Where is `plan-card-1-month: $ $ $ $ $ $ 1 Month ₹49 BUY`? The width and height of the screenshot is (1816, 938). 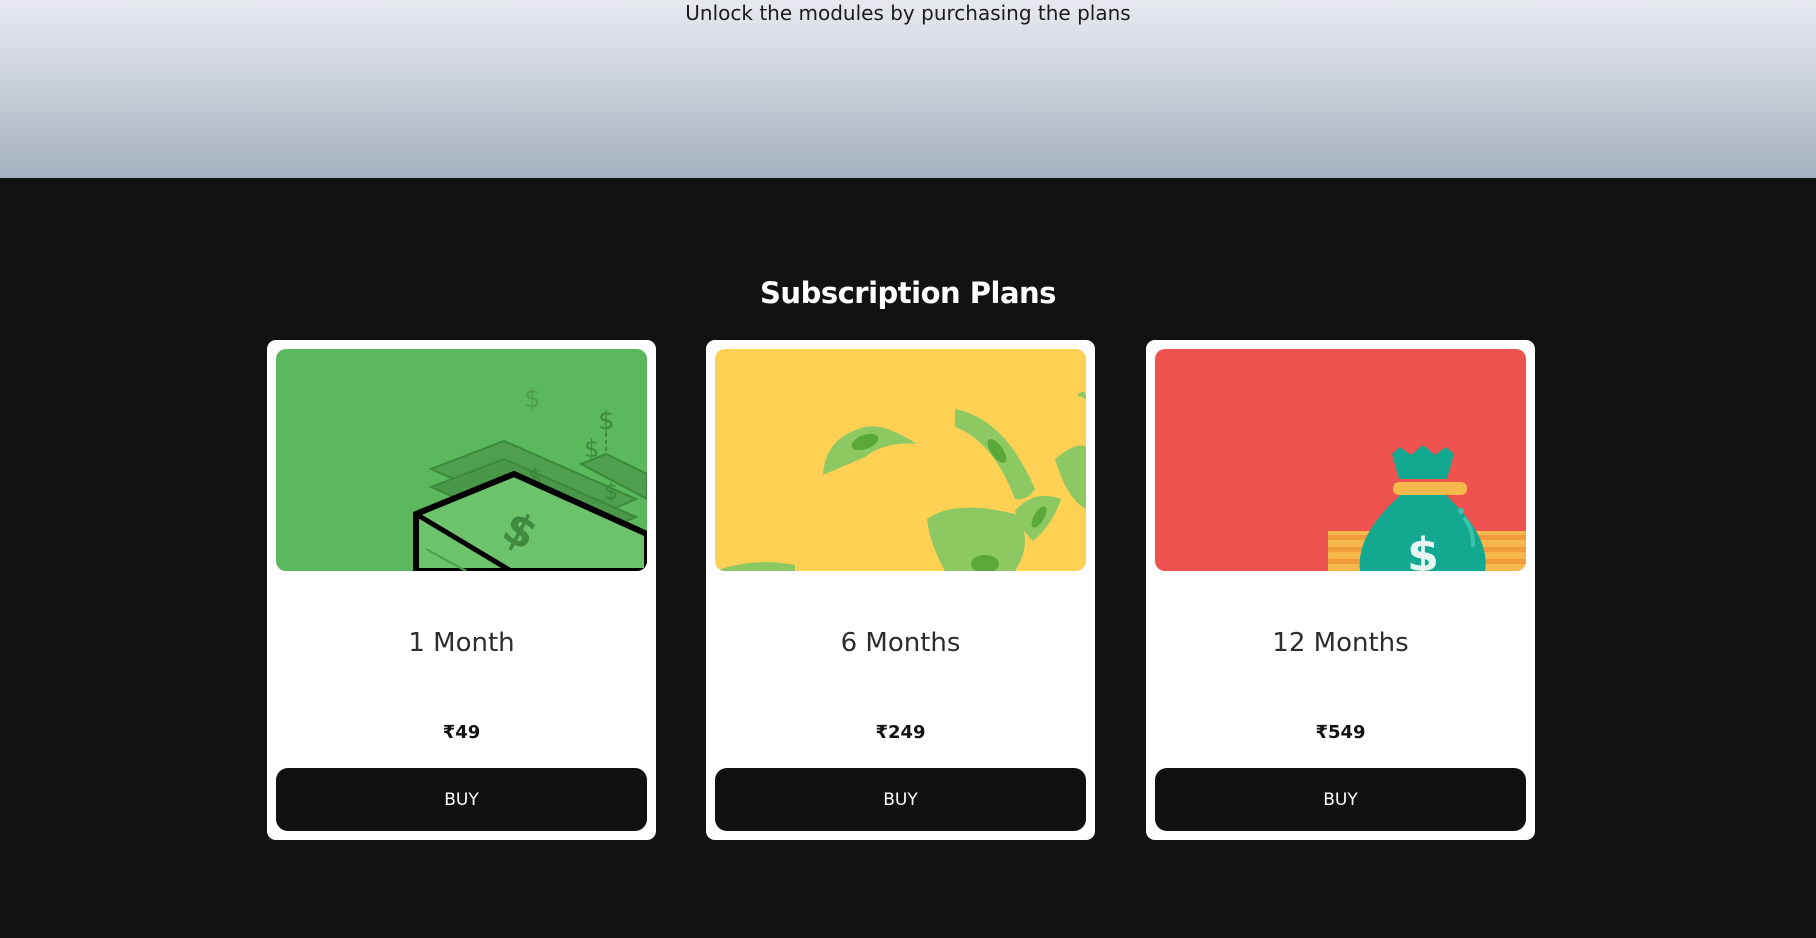 plan-card-1-month: $ $ $ $ $ $ 1 Month ₹49 BUY is located at coordinates (461, 590).